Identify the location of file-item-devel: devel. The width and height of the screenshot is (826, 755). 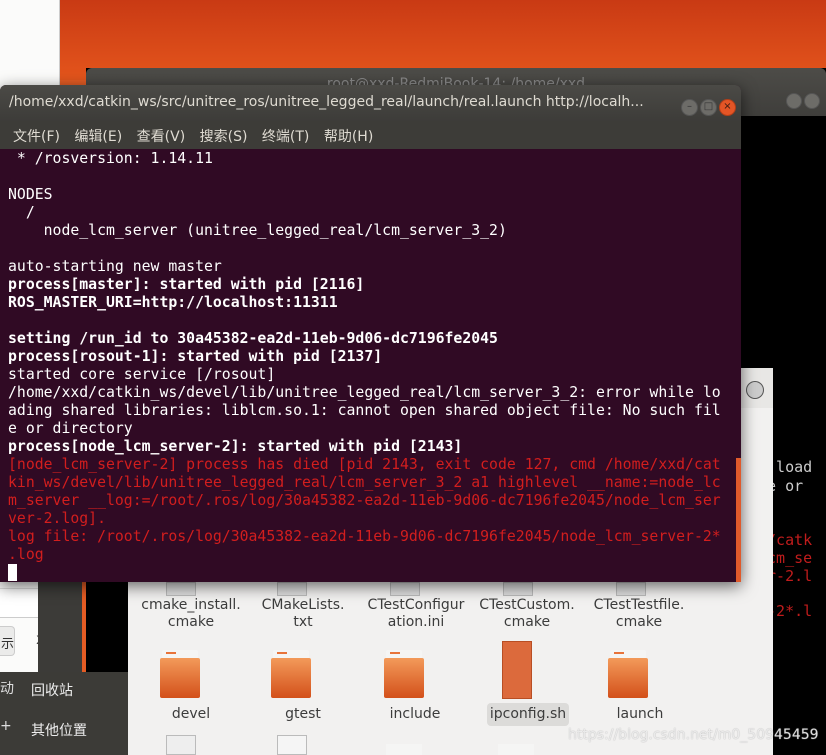
(191, 714).